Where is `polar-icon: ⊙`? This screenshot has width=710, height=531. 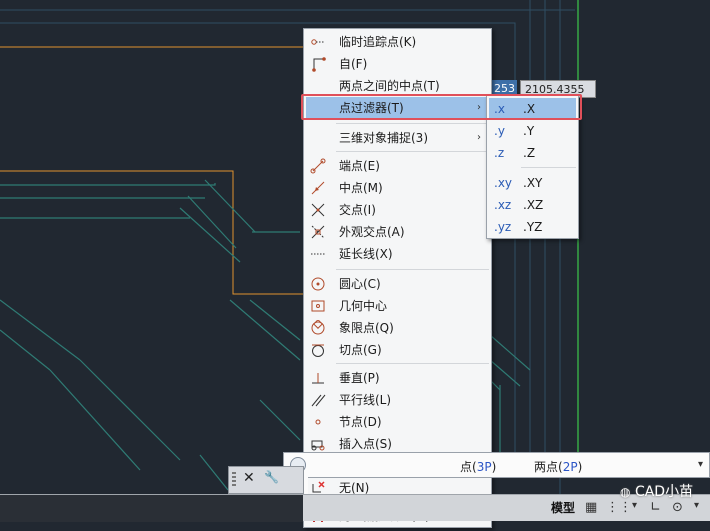
polar-icon: ⊙ is located at coordinates (677, 507).